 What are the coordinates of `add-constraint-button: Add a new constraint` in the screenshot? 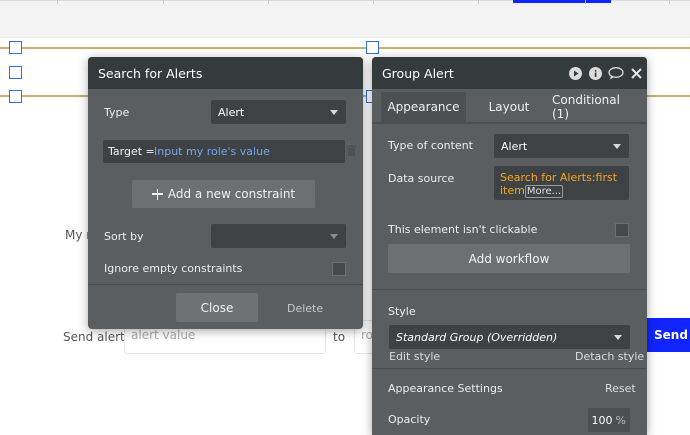 It's located at (223, 194).